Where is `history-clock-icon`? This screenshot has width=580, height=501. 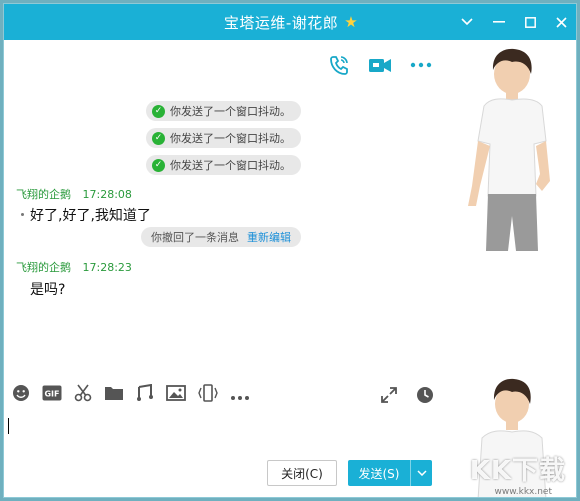 history-clock-icon is located at coordinates (425, 395).